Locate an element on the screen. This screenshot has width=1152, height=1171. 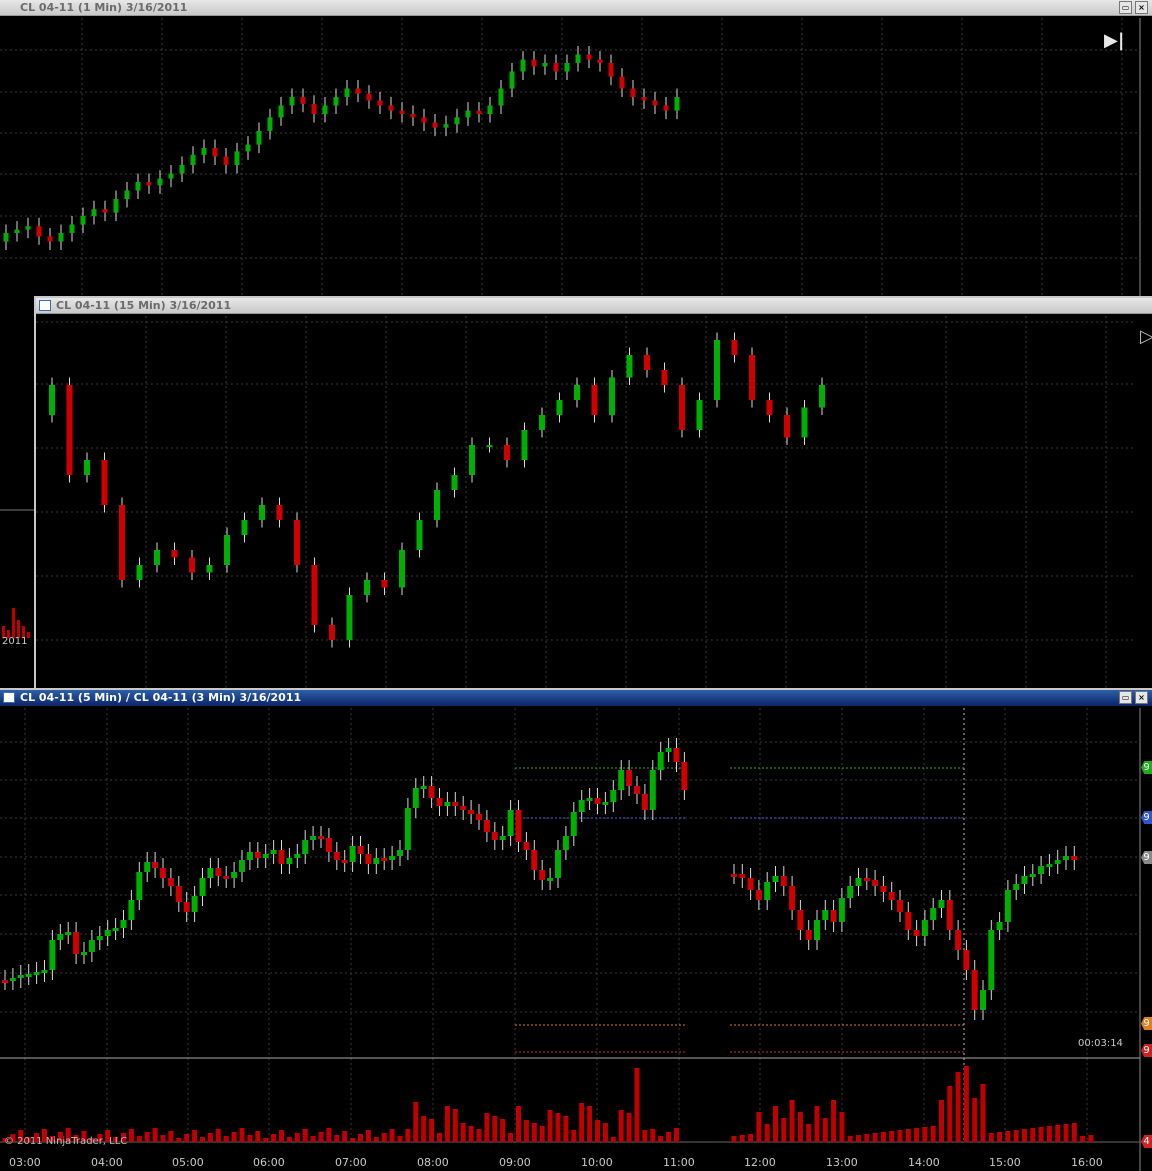
peek-chart is located at coordinates (17, 573).